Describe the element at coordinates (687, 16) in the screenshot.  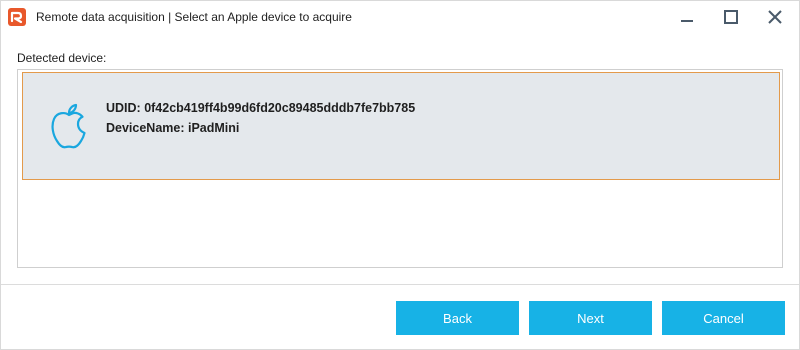
I see `minimize-button` at that location.